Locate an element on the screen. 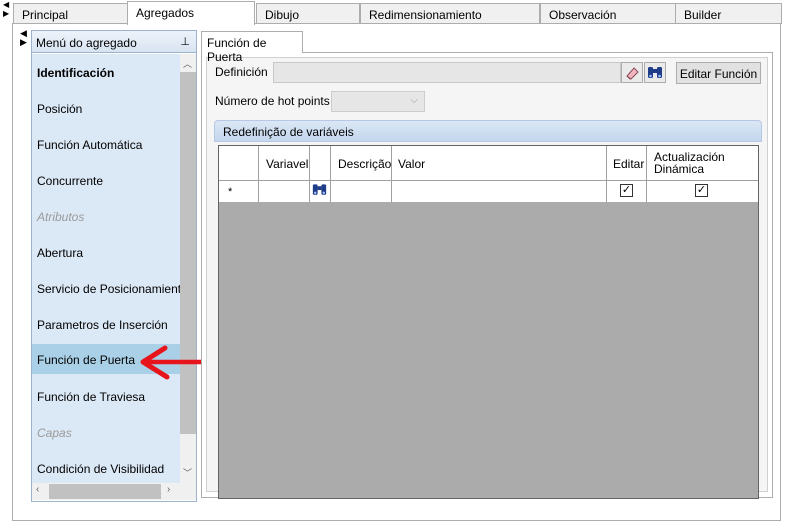 The height and width of the screenshot is (526, 793). clear-button is located at coordinates (632, 72).